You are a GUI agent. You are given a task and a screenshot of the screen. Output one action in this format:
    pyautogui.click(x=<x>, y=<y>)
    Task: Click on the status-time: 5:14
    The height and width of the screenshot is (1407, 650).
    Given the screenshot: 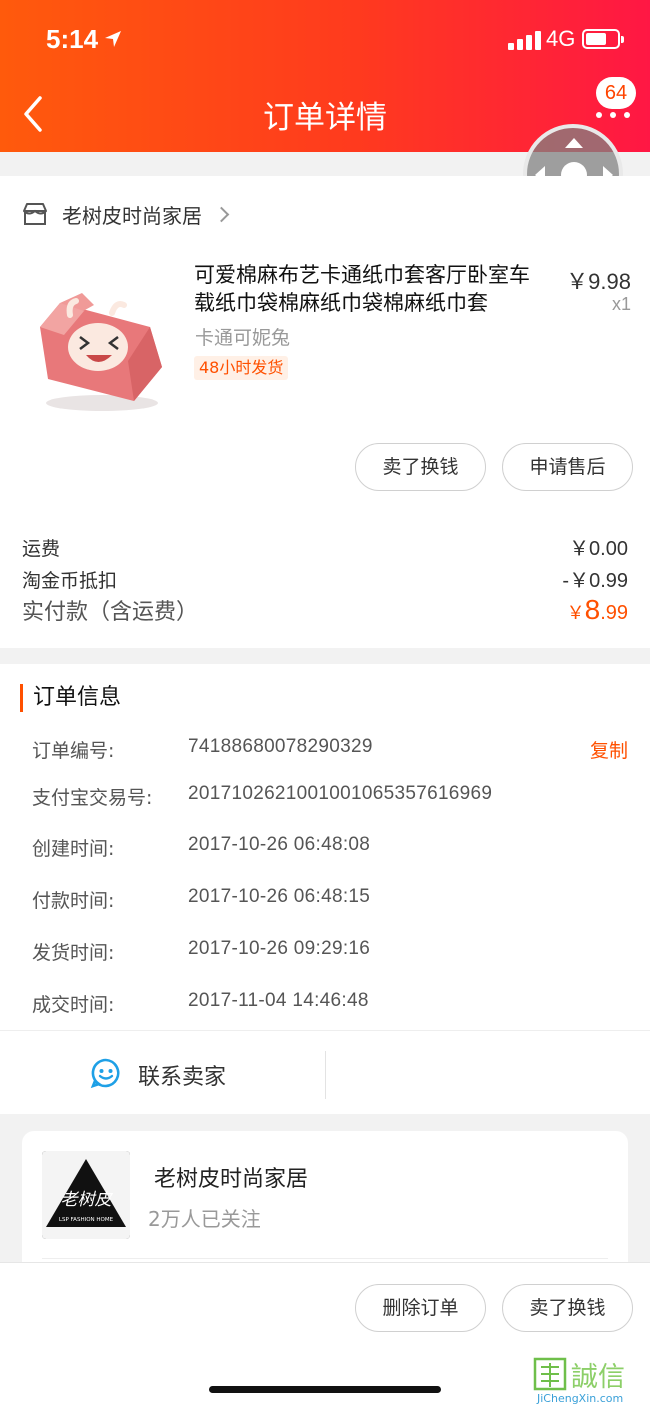 What is the action you would take?
    pyautogui.click(x=72, y=39)
    